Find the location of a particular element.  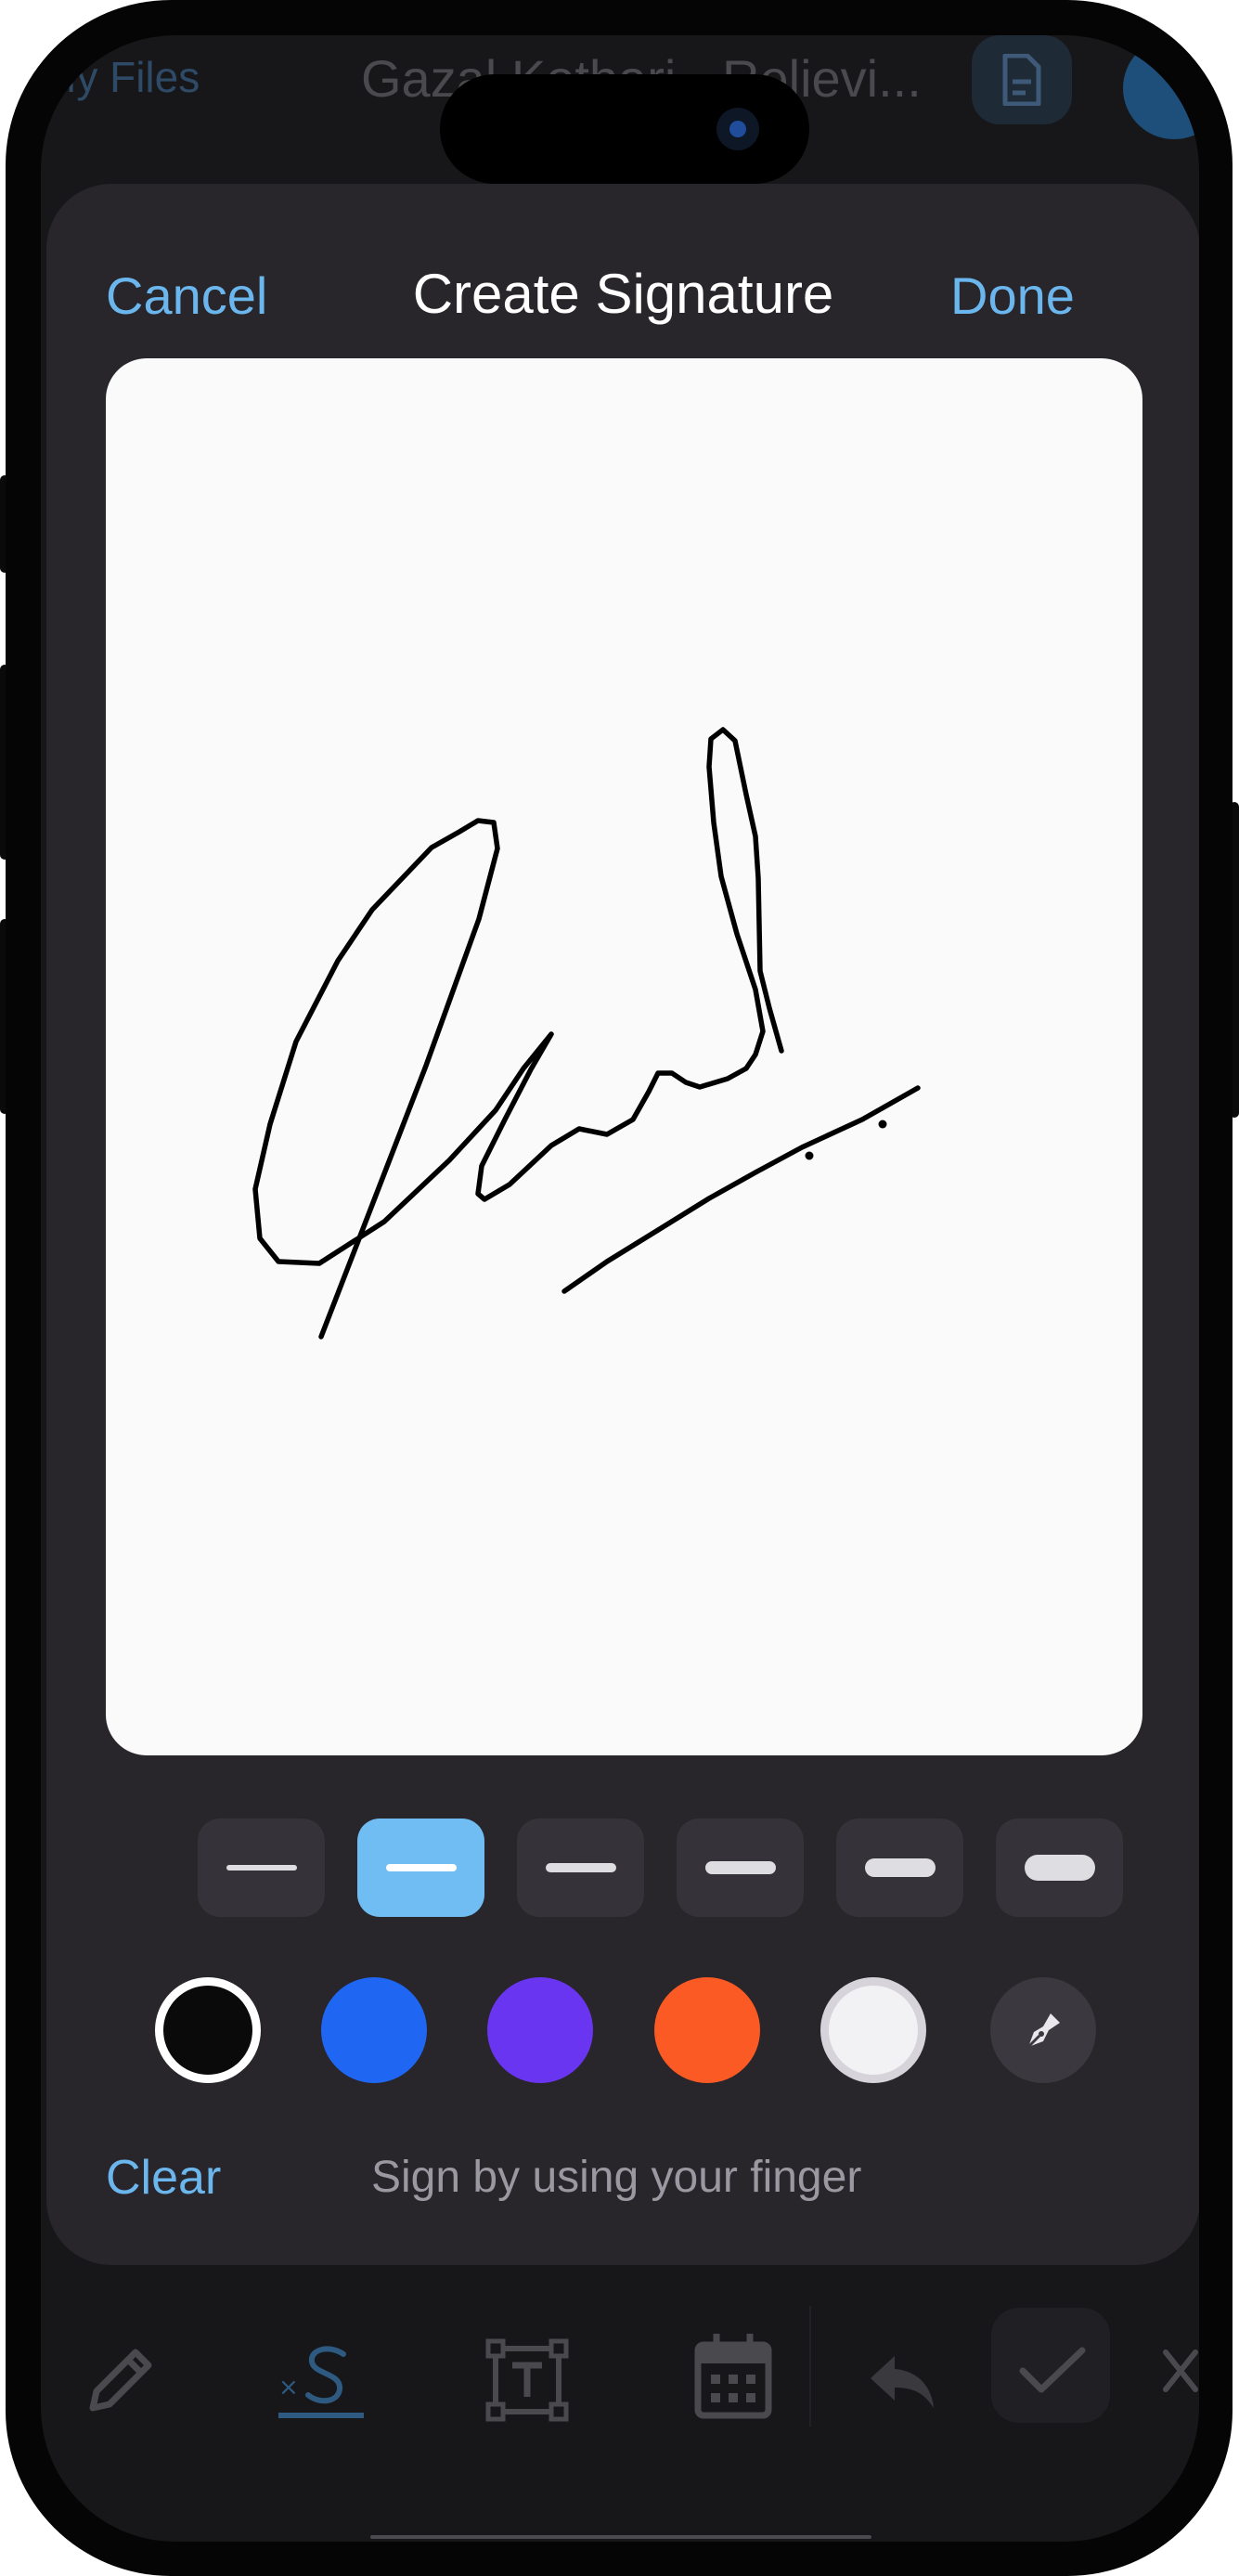

undo-icon is located at coordinates (902, 2382).